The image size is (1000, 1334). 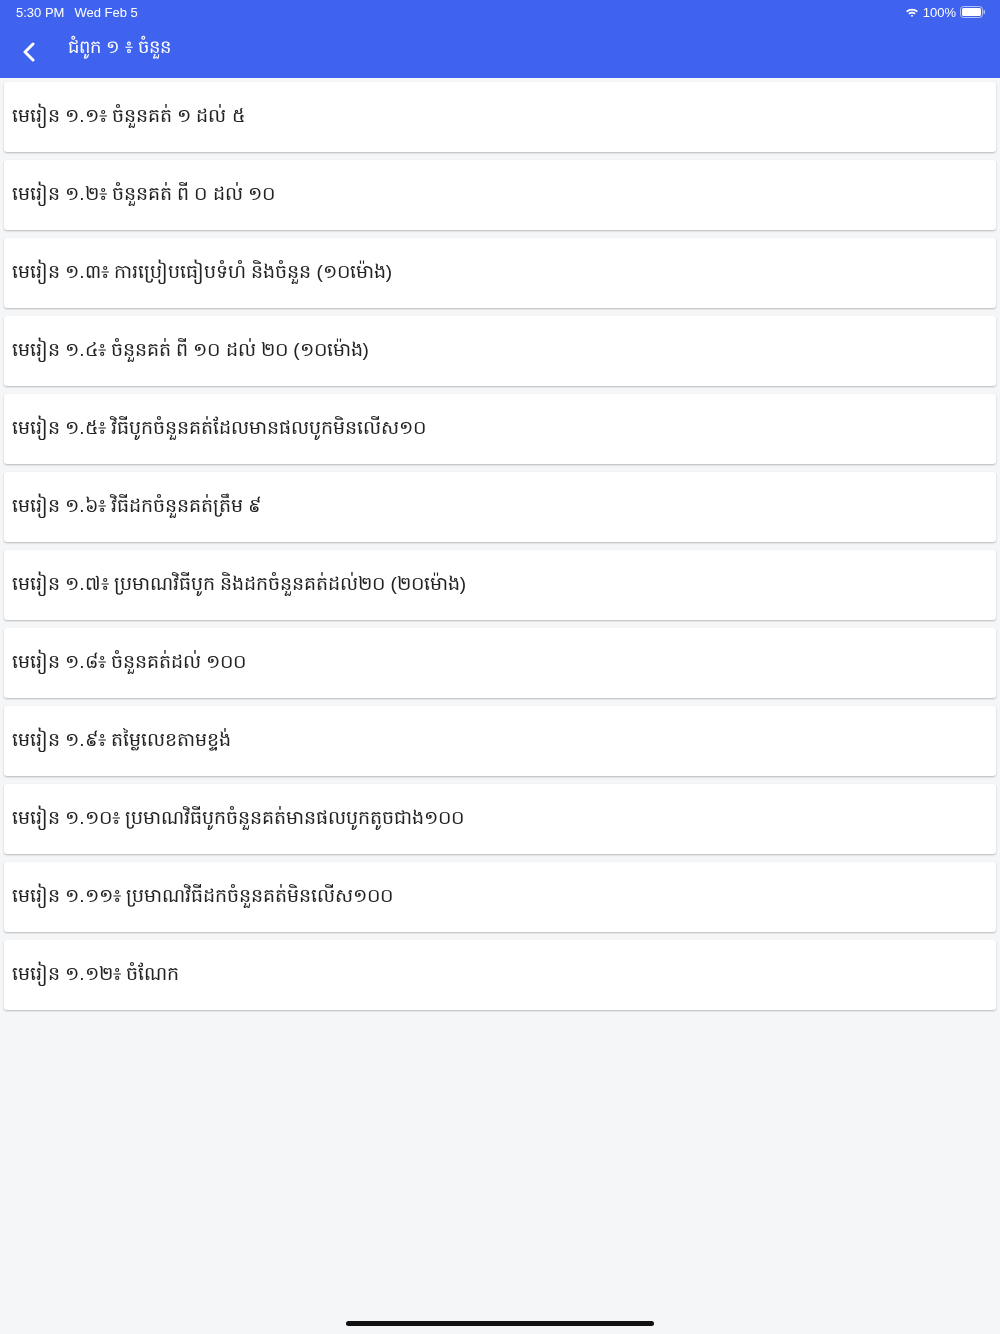 I want to click on lesson-item: មេរៀន ១.៣៖ ការប្រៀបធៀបទំហំ និងចំនួន (១០ម៉ោង), so click(x=500, y=273).